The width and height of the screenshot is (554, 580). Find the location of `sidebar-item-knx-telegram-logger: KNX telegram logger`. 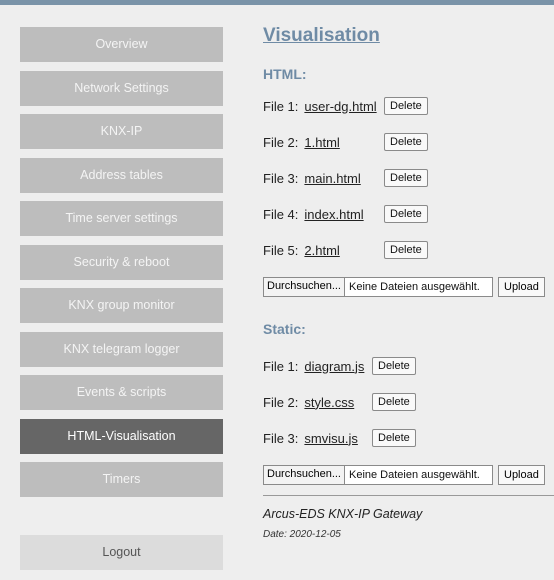

sidebar-item-knx-telegram-logger: KNX telegram logger is located at coordinates (121, 349).